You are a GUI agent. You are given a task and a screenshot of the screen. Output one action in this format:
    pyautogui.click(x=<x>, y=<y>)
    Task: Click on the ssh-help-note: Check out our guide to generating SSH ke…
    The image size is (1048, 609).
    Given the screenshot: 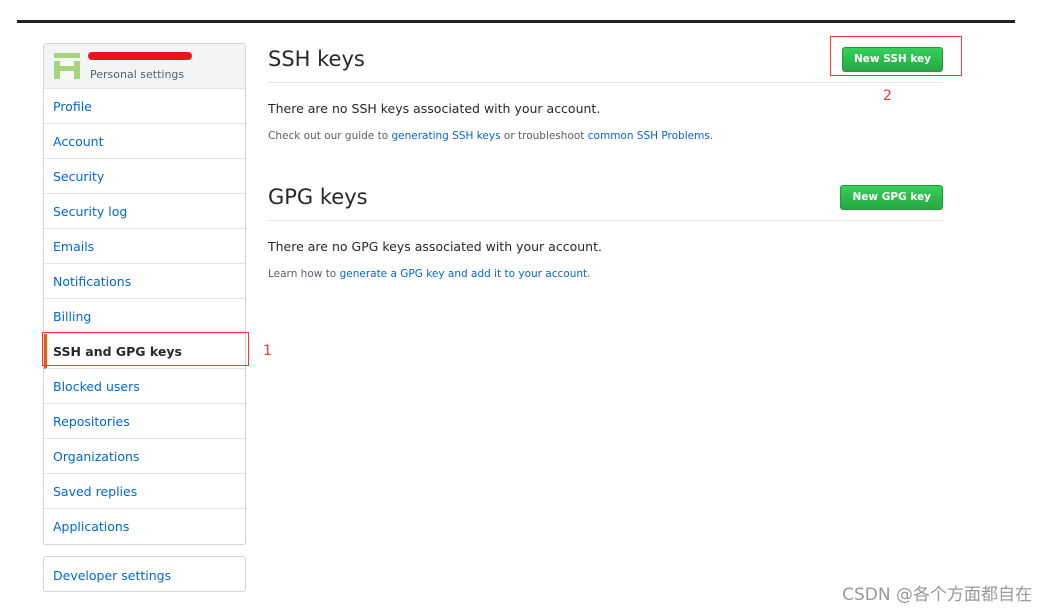 What is the action you would take?
    pyautogui.click(x=605, y=136)
    